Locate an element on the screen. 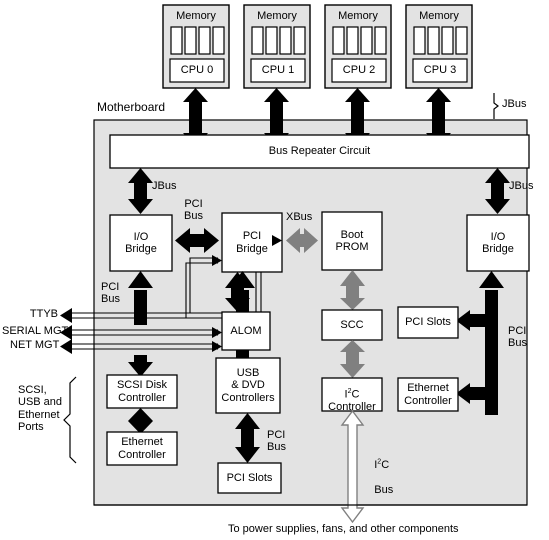 This screenshot has width=549, height=540. pci-slots-right-box is located at coordinates (428, 322).